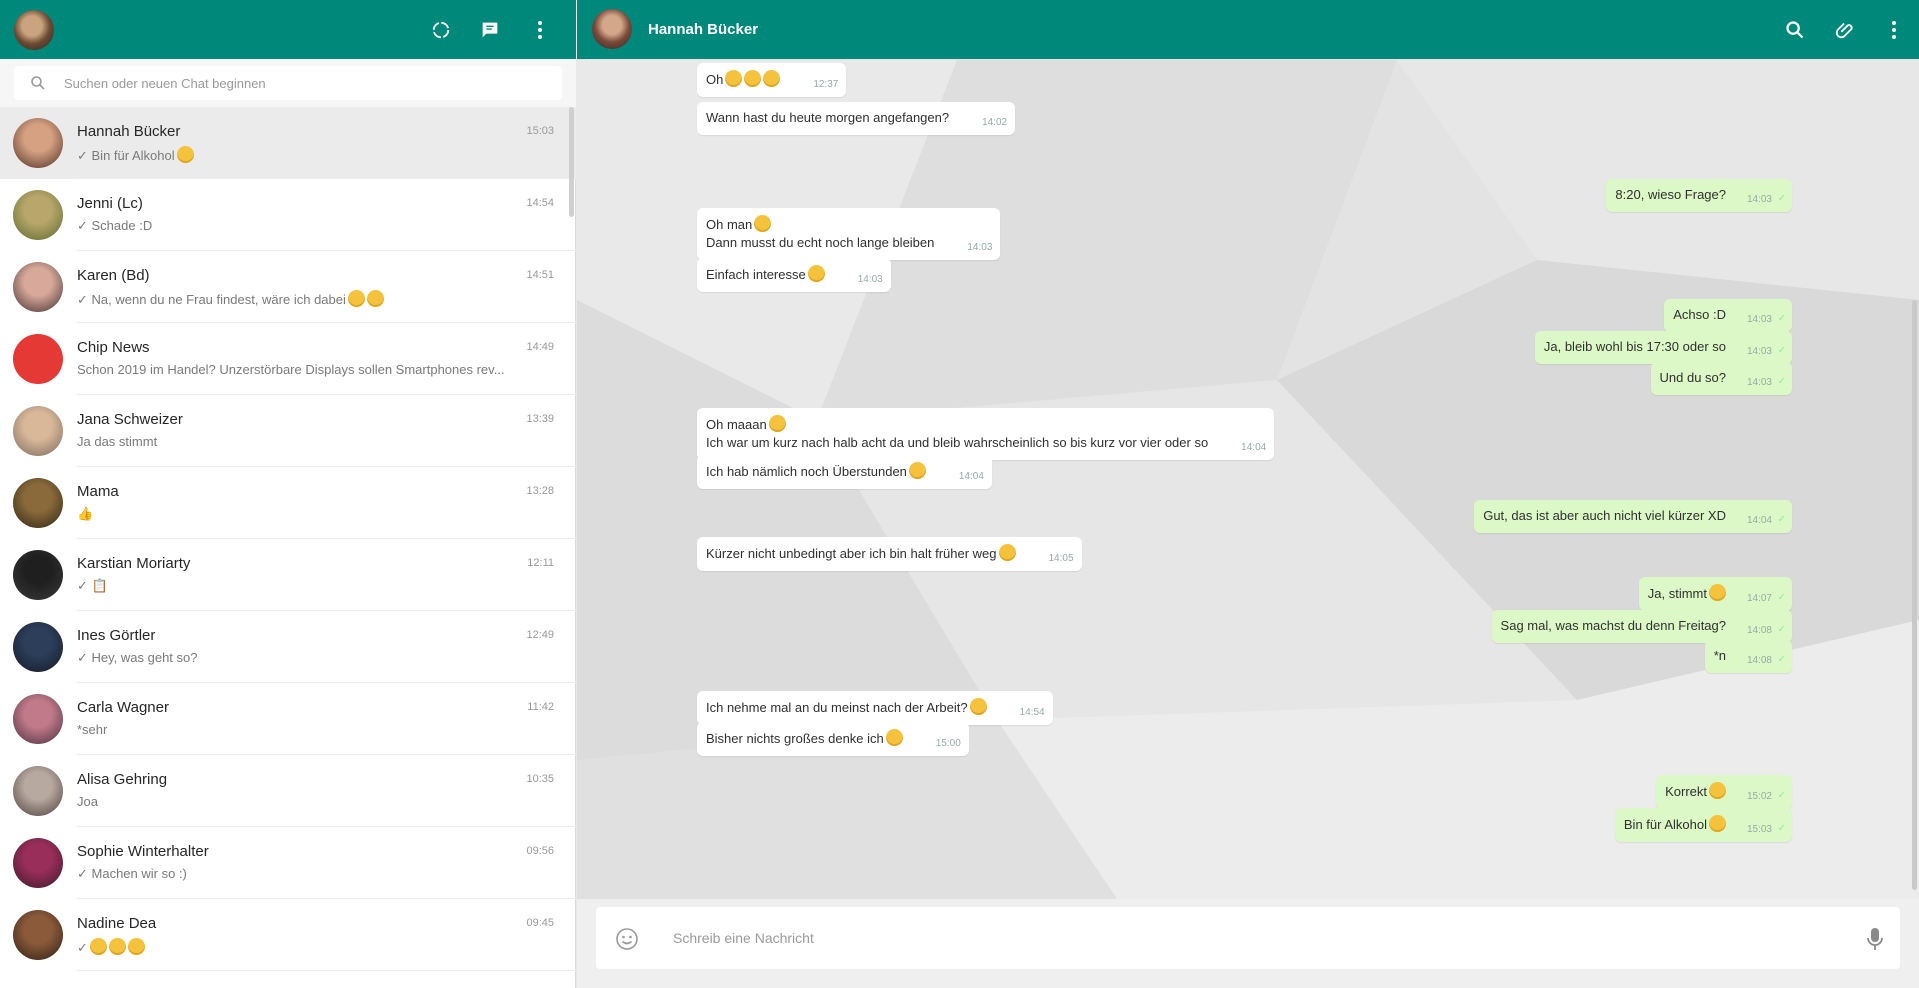  Describe the element at coordinates (703, 29) in the screenshot. I see `contact-name: Hannah Bücker` at that location.